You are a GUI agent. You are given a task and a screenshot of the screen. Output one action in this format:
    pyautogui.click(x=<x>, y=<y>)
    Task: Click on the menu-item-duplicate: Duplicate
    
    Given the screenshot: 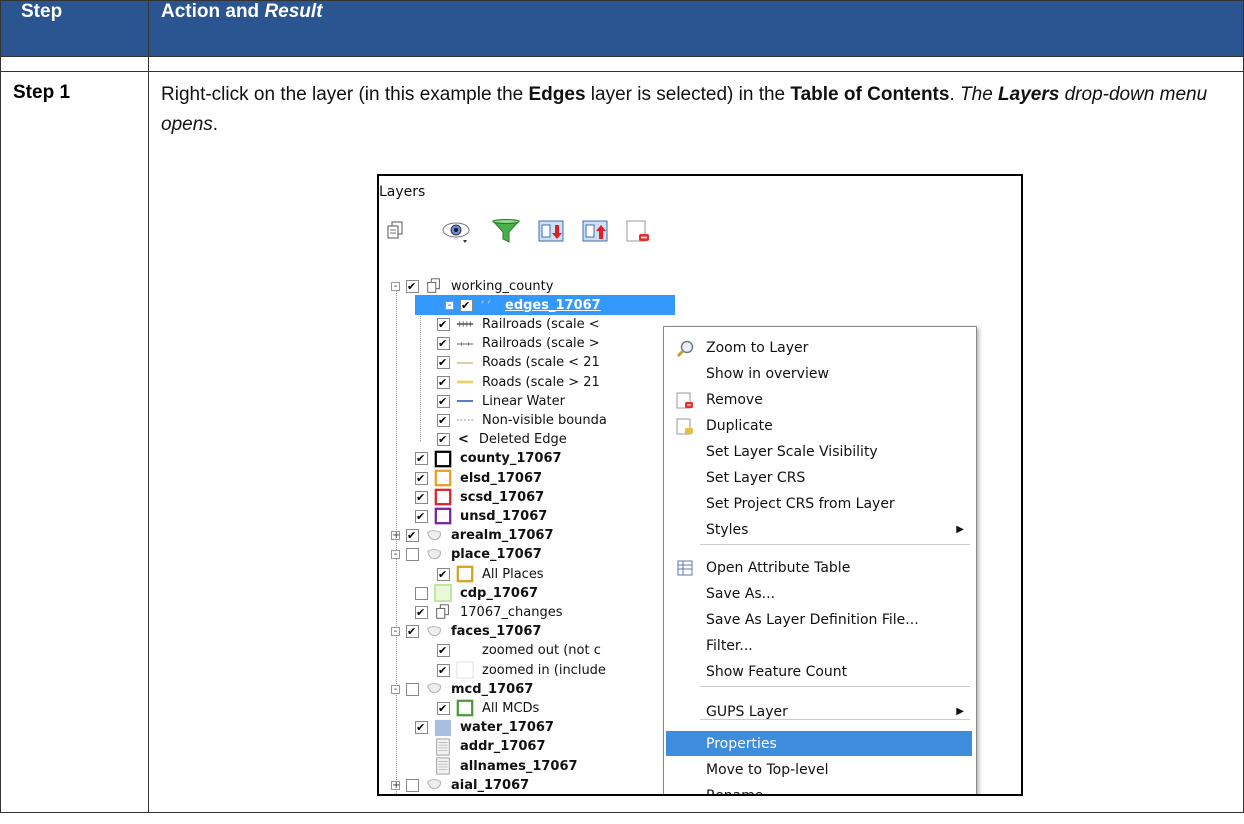 What is the action you would take?
    pyautogui.click(x=819, y=425)
    